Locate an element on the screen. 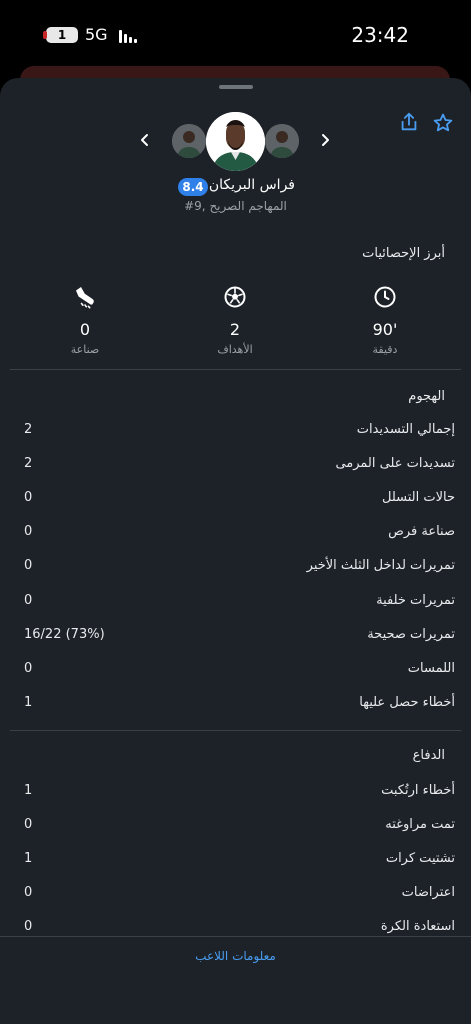 This screenshot has height=1024, width=471. stat-label: الأهداف is located at coordinates (235, 349).